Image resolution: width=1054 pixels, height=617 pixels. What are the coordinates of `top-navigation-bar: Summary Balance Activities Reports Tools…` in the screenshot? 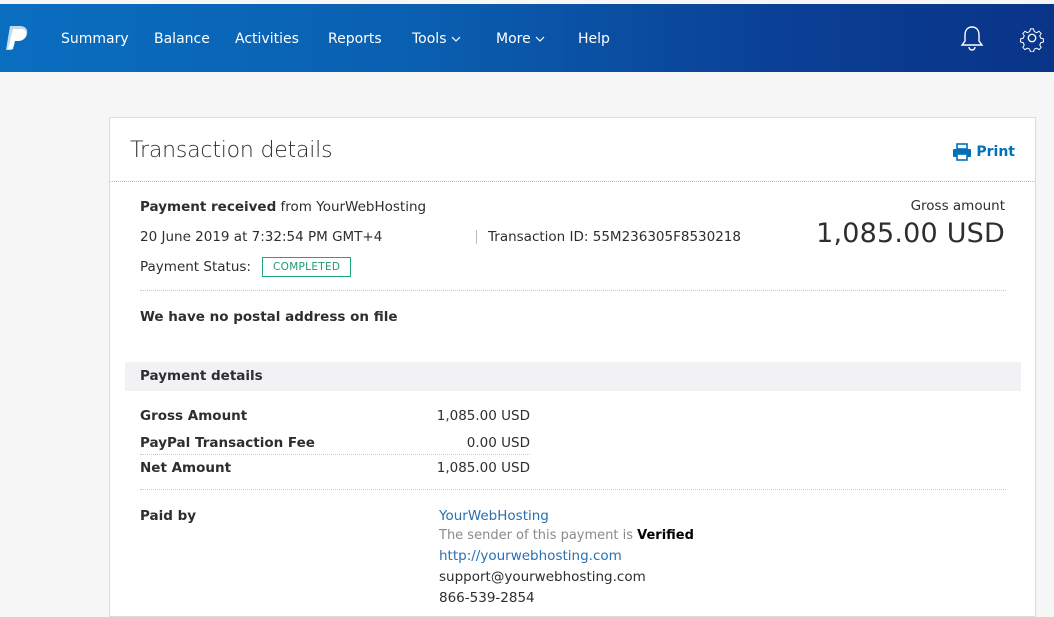 It's located at (527, 38).